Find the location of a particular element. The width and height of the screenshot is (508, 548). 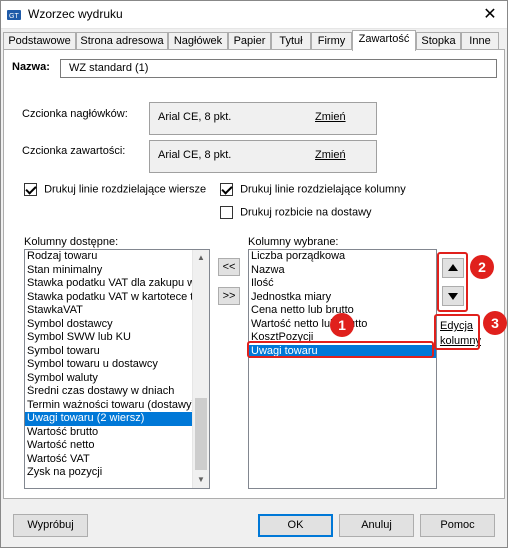

help-button: Pomoc is located at coordinates (457, 525).